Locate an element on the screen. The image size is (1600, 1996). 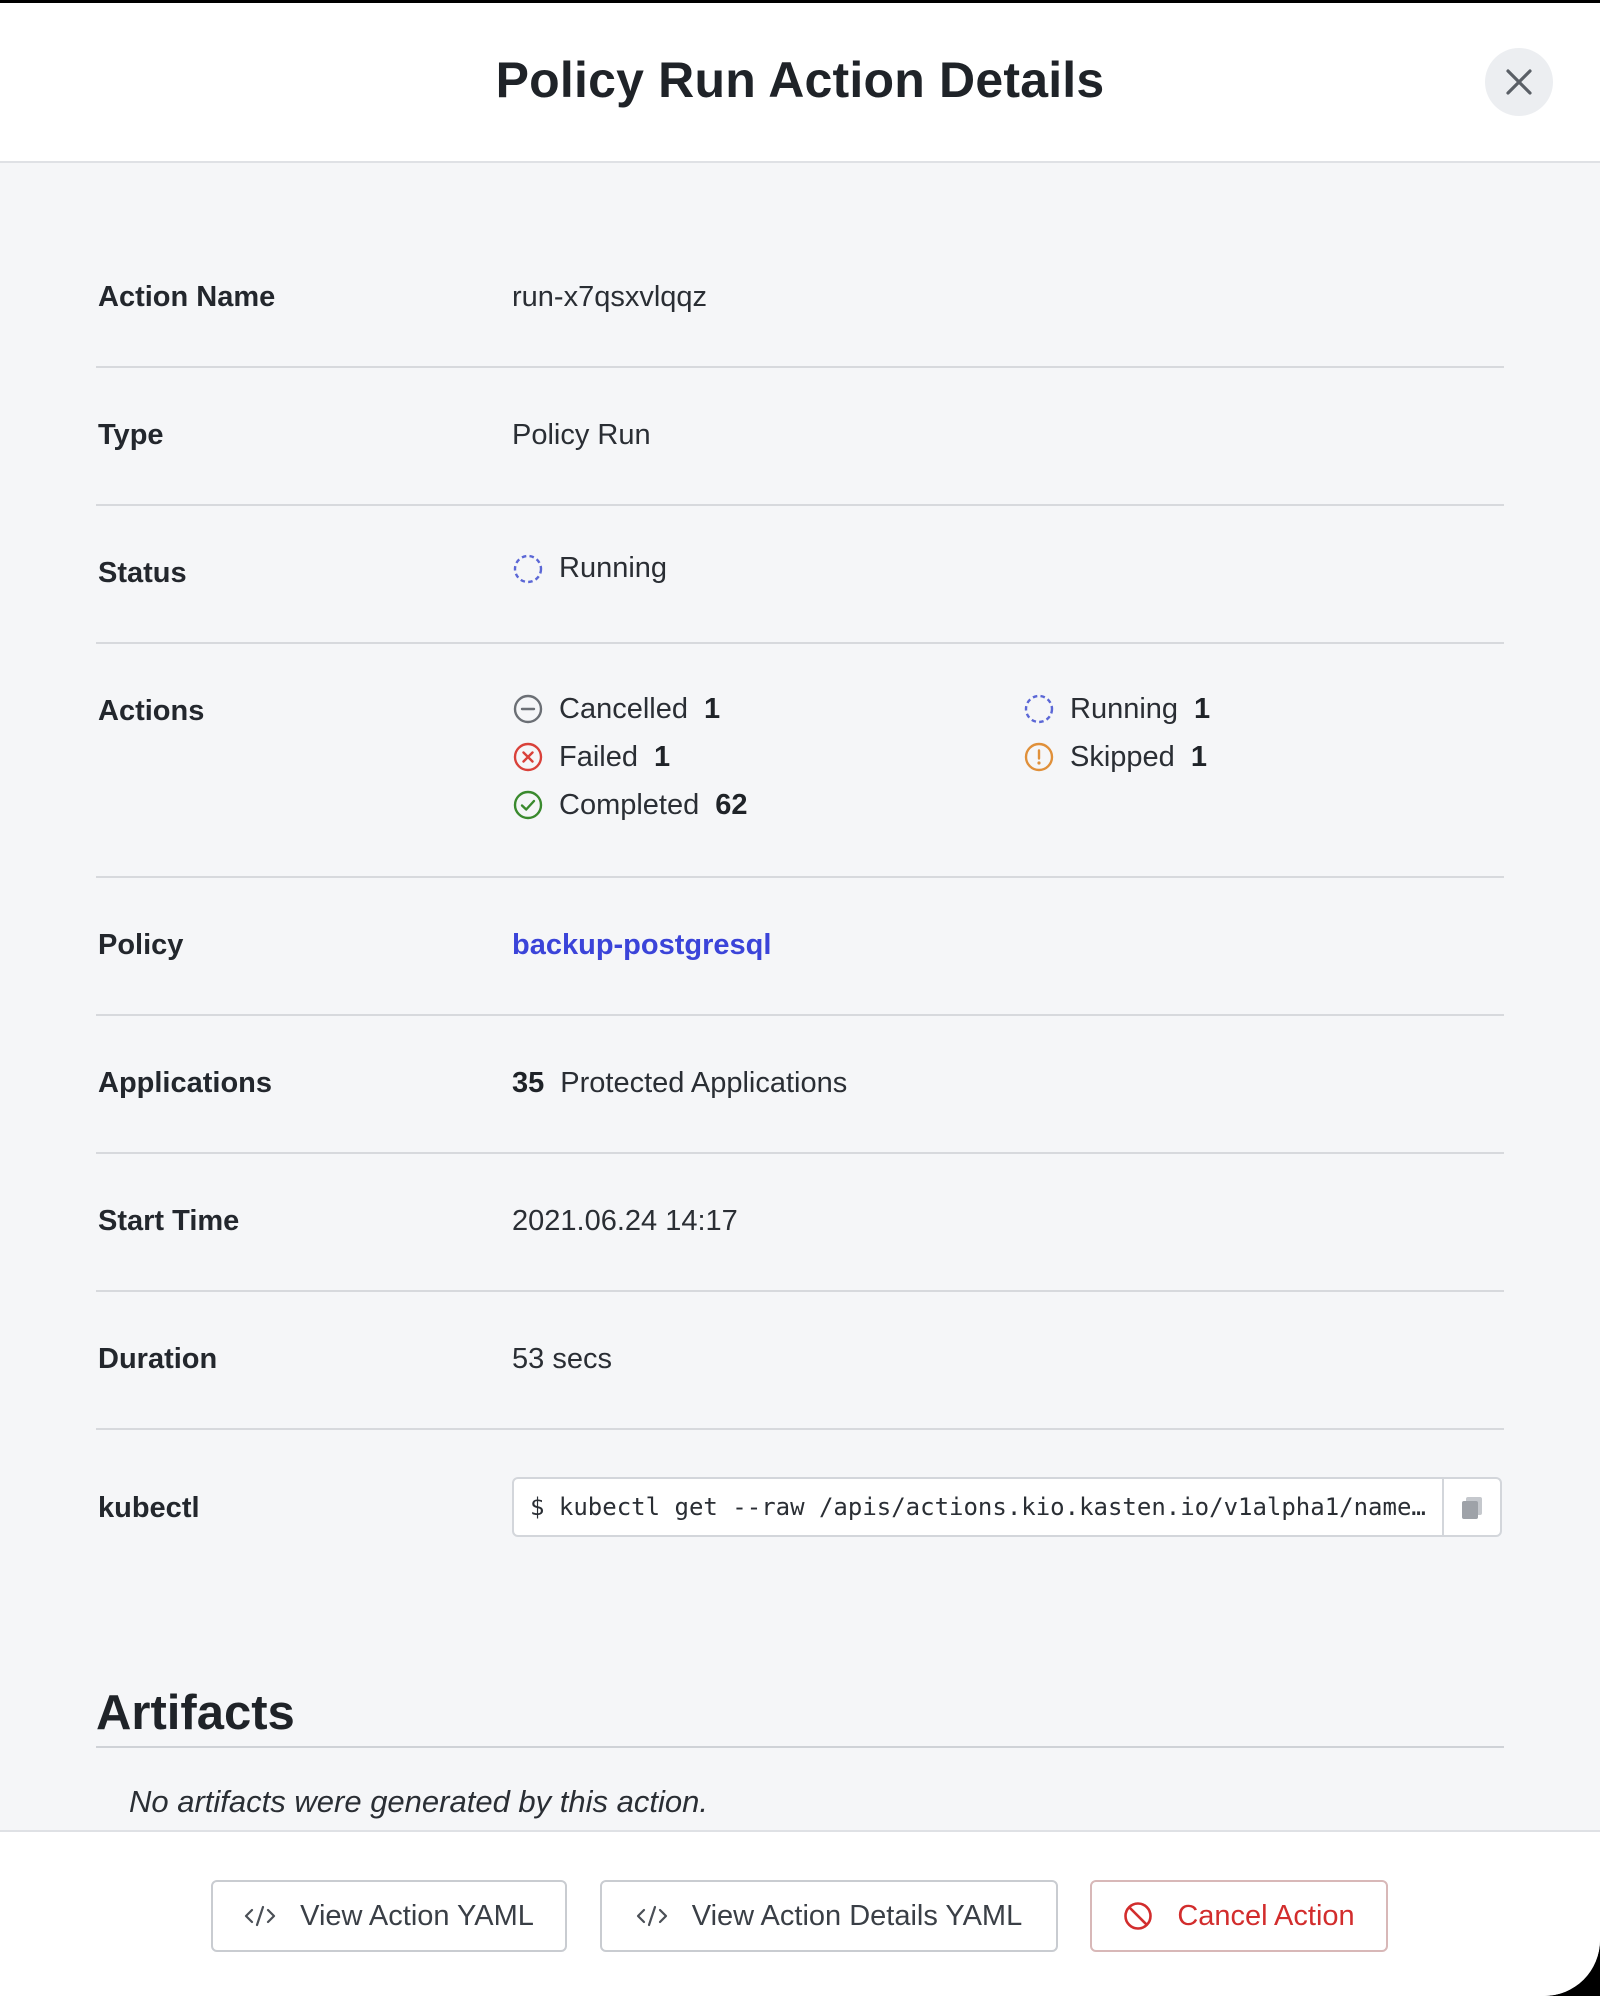
cancelled-icon is located at coordinates (528, 709).